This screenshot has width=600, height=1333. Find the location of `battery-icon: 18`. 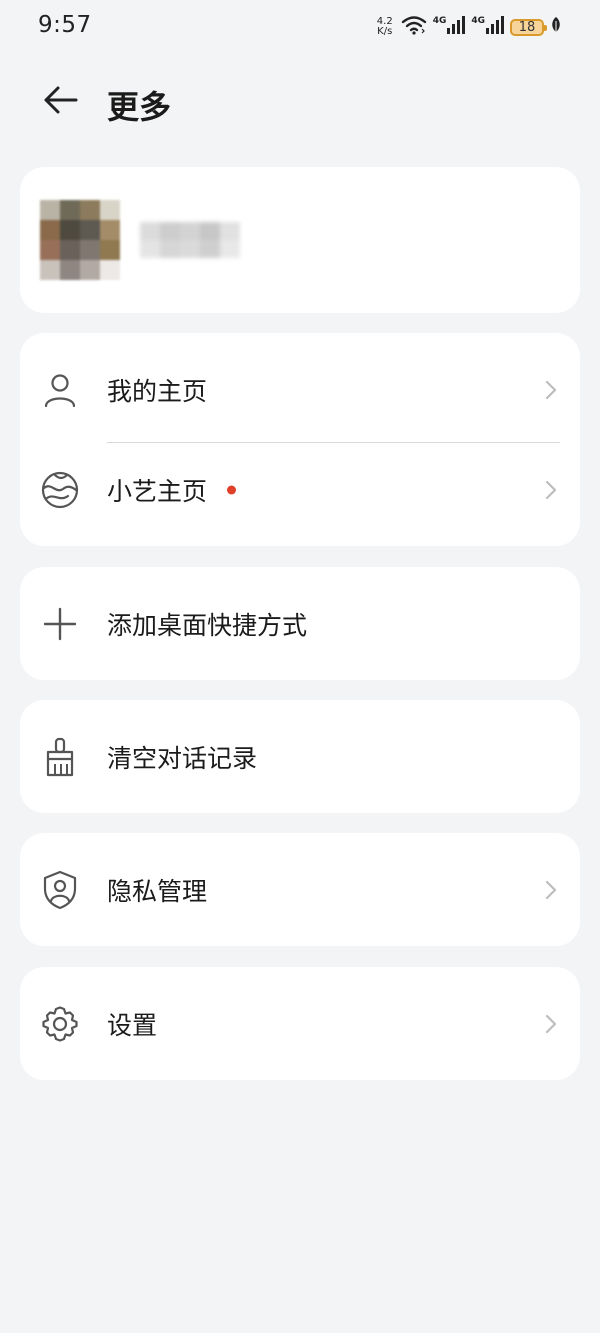

battery-icon: 18 is located at coordinates (528, 27).